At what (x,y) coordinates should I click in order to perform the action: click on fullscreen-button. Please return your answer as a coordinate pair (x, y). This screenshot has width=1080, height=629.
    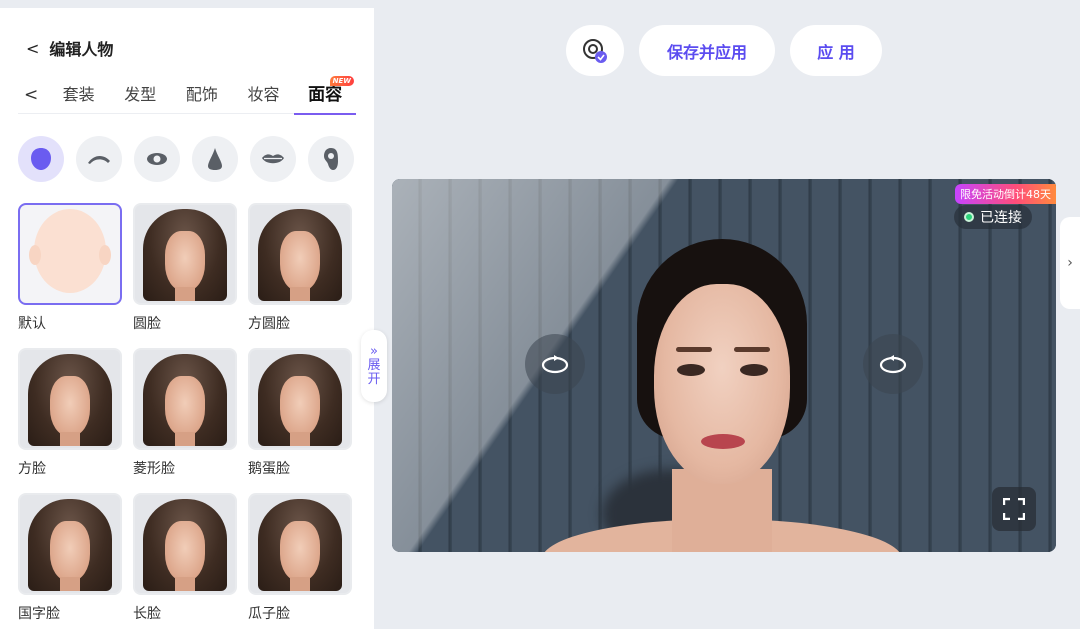
    Looking at the image, I should click on (1014, 509).